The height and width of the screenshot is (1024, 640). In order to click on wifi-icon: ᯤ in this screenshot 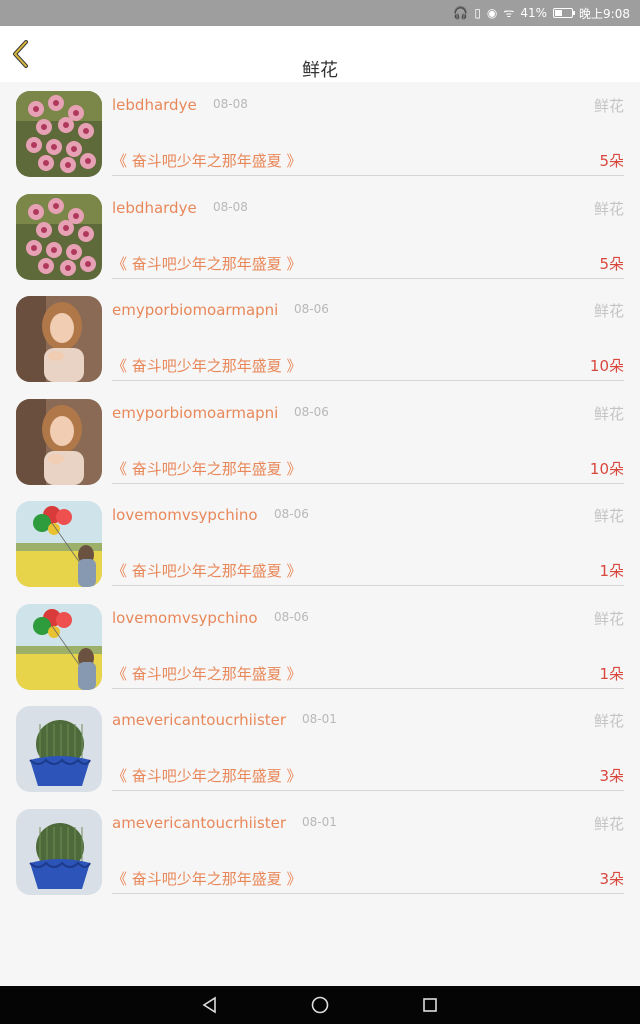, I will do `click(509, 13)`.